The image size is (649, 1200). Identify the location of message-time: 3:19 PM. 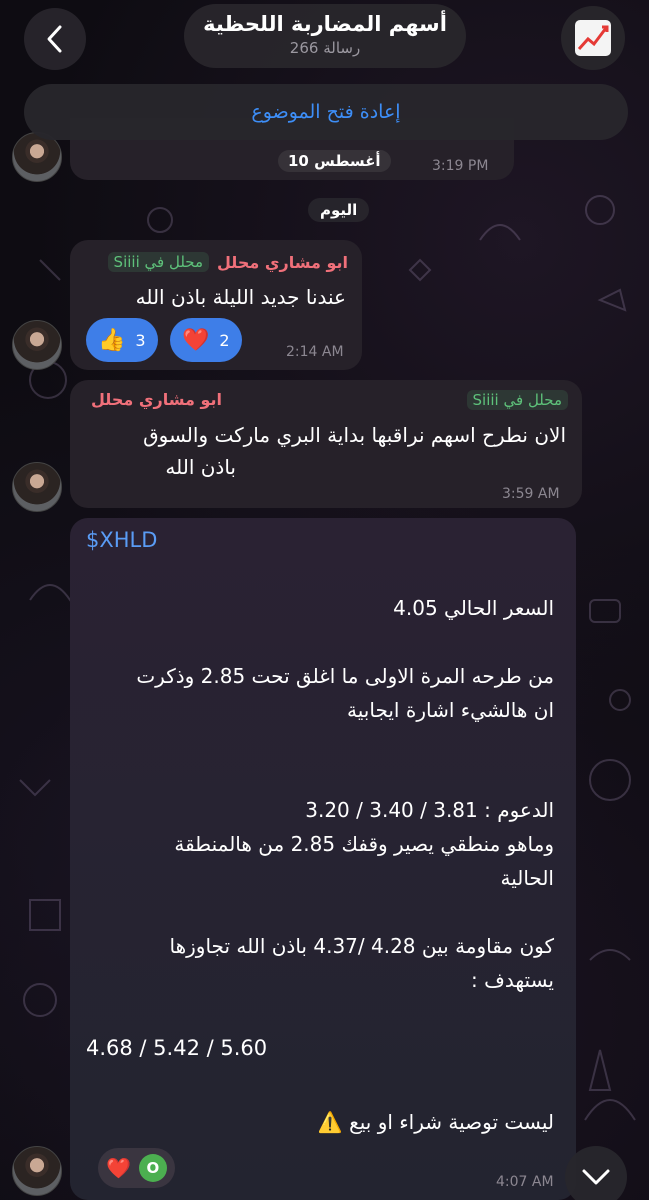
(460, 166).